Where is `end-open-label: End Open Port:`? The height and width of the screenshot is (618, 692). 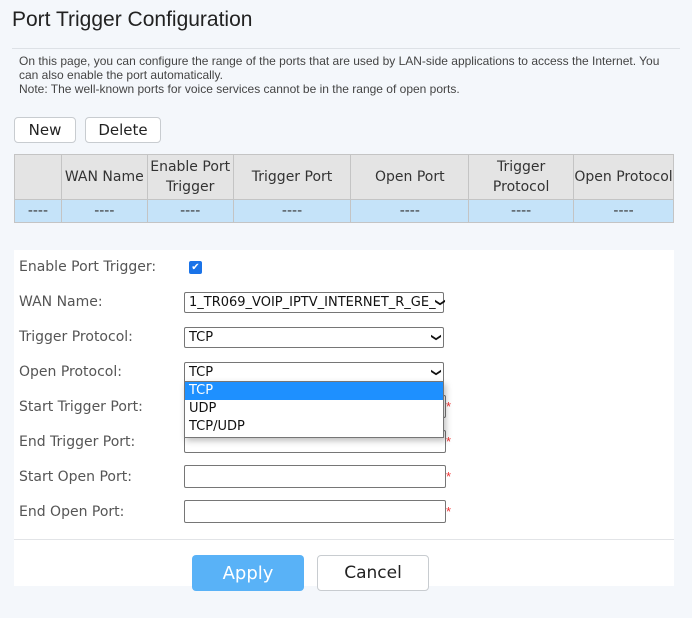 end-open-label: End Open Port: is located at coordinates (72, 512).